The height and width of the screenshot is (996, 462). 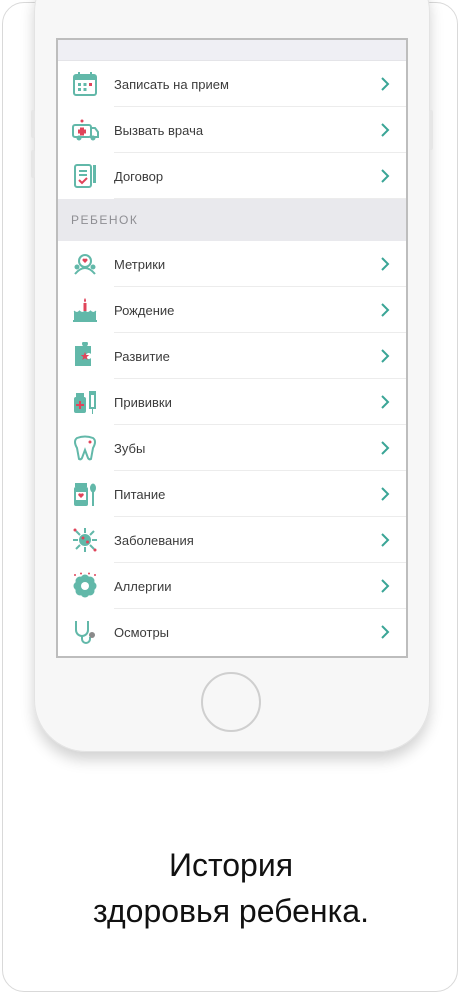 I want to click on puzzle-icon, so click(x=85, y=356).